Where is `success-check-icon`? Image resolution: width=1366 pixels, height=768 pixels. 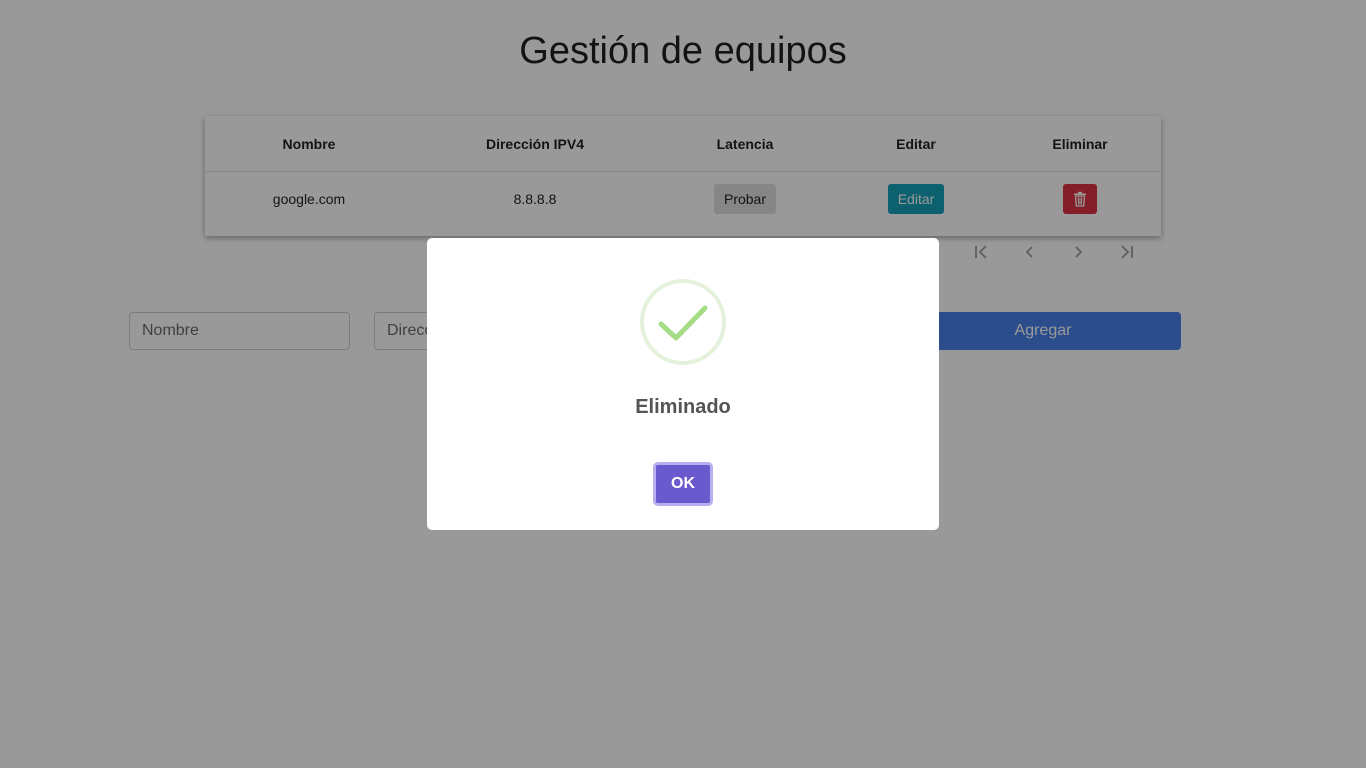
success-check-icon is located at coordinates (683, 322).